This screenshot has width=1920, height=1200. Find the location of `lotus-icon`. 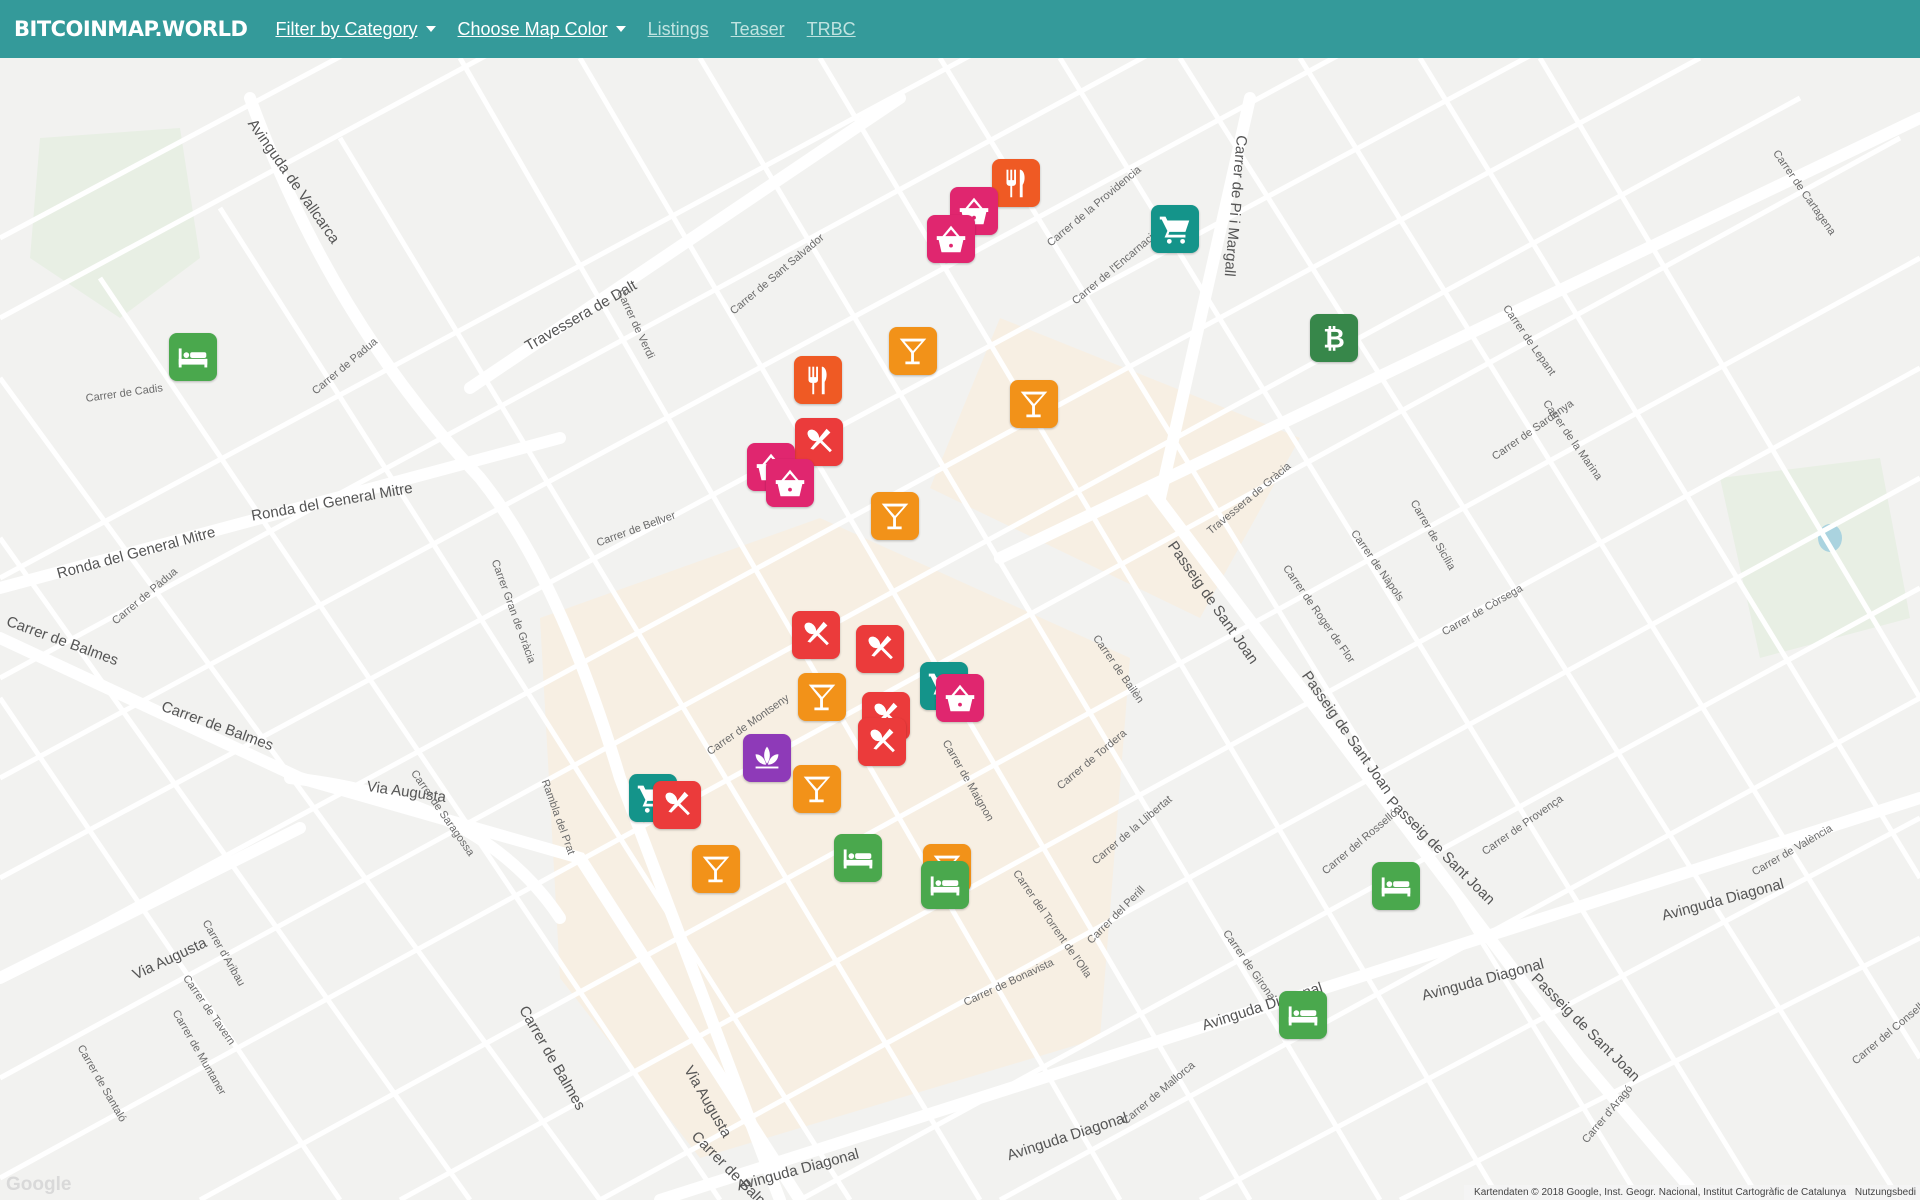

lotus-icon is located at coordinates (767, 758).